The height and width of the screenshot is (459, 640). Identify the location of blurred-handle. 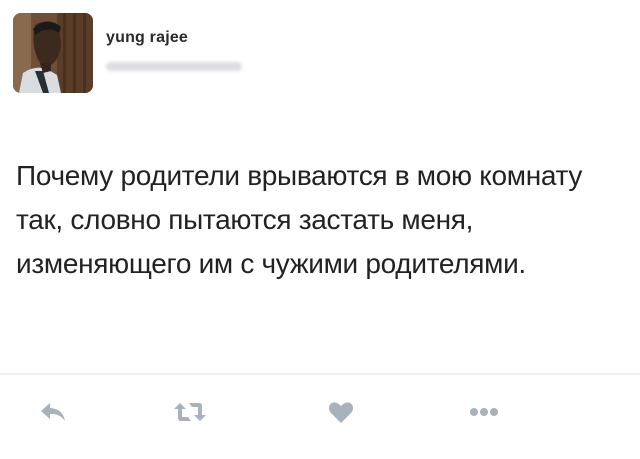
(174, 66).